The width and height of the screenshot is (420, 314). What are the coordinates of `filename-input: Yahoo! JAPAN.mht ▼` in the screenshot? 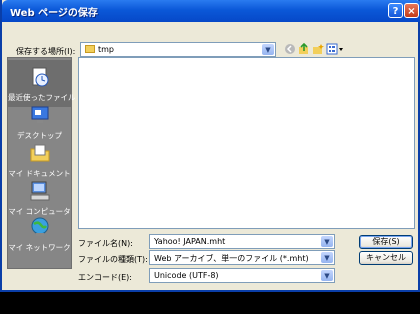 It's located at (242, 241).